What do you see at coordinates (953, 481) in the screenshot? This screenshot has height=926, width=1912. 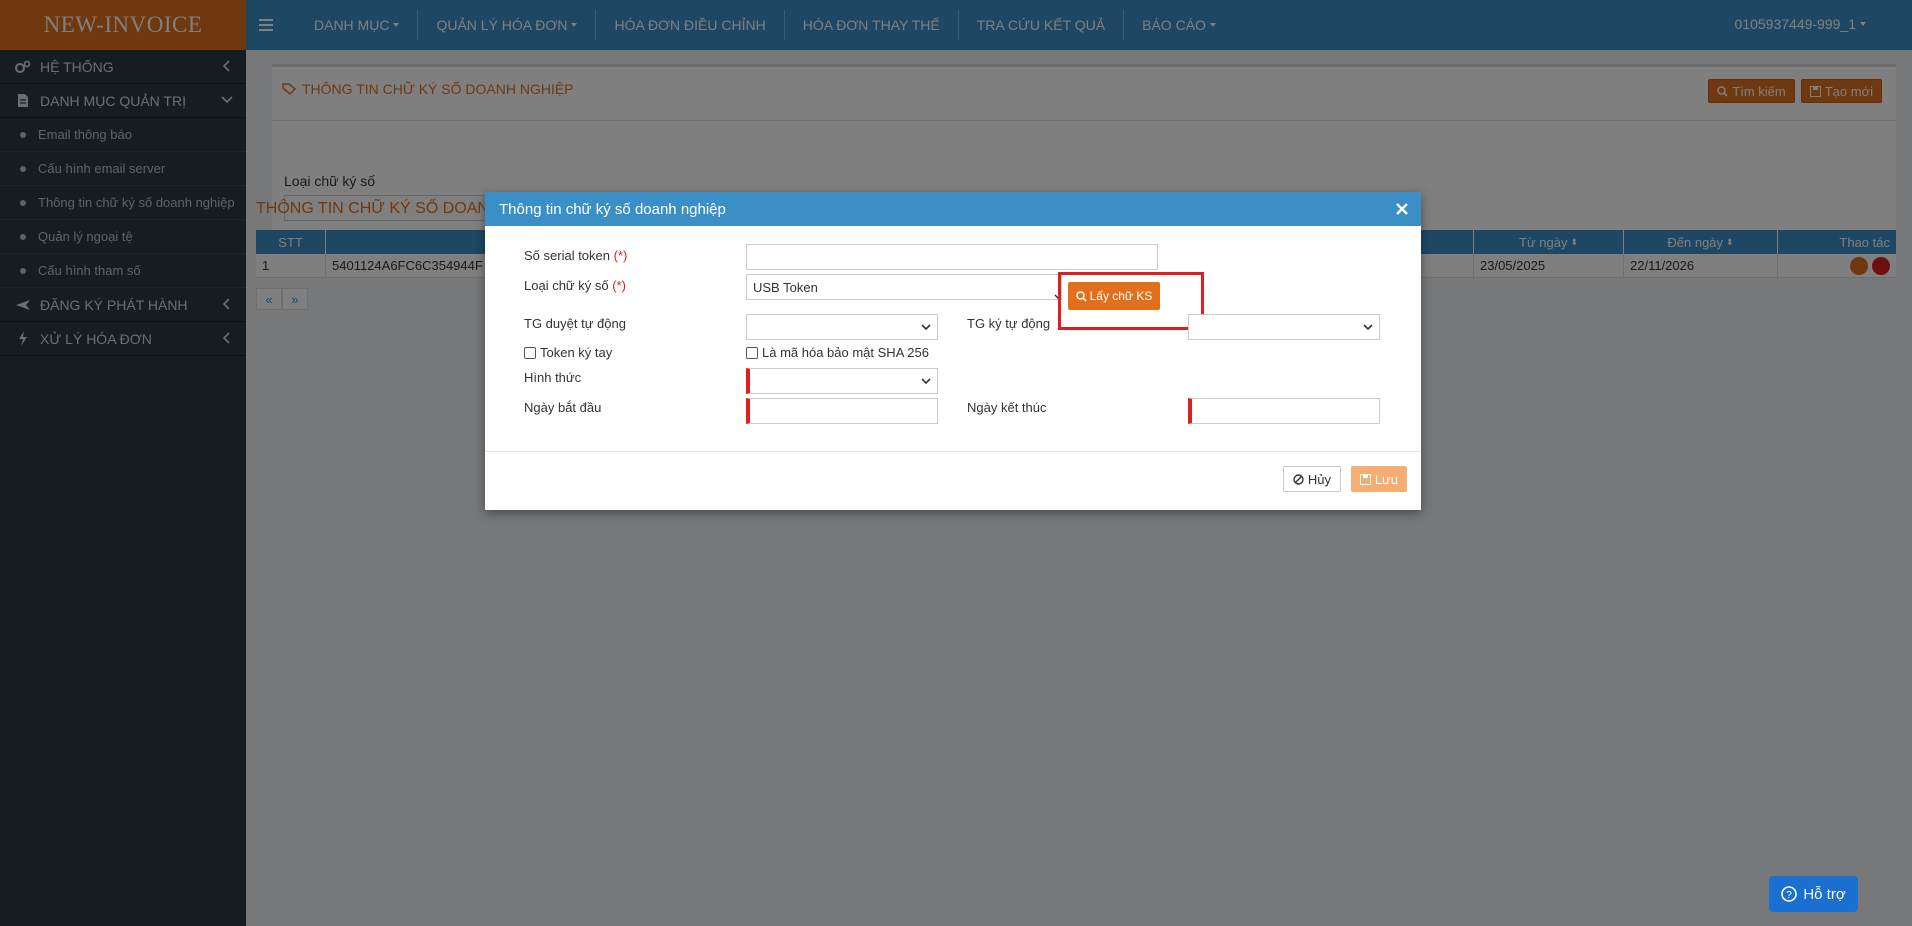 I see `modal-footer: Hủy Lưu` at bounding box center [953, 481].